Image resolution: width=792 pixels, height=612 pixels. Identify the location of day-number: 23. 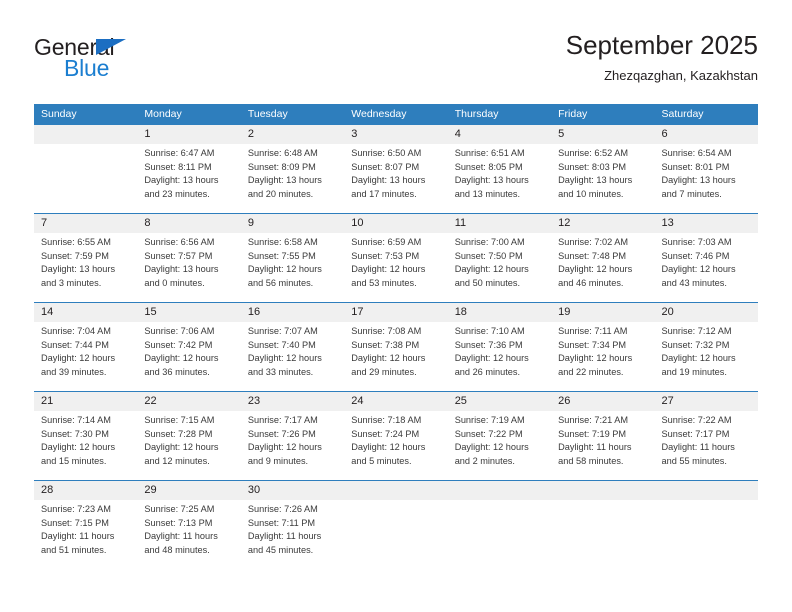
(292, 401).